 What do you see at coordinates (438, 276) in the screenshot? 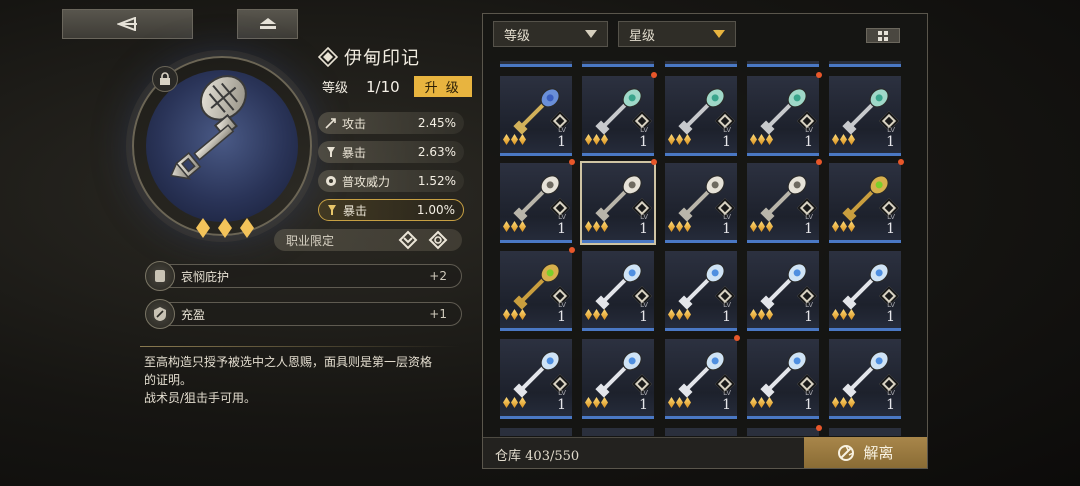
I see `skill-value: +2` at bounding box center [438, 276].